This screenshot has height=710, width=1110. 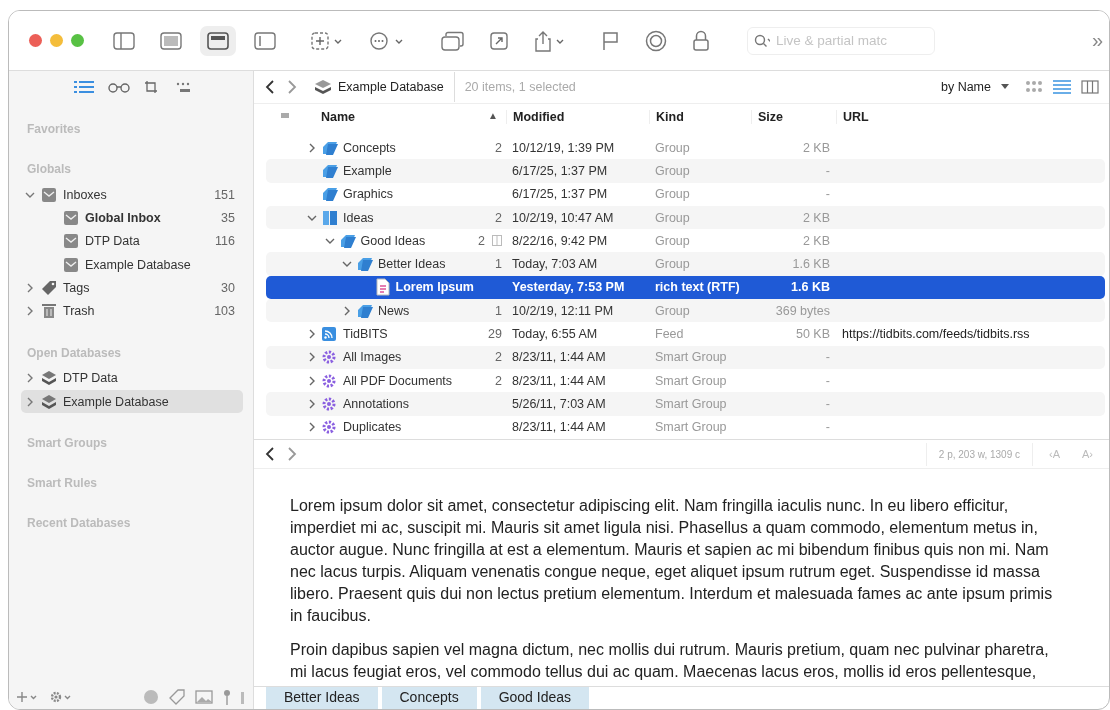 I want to click on grid-view-icon, so click(x=1034, y=87).